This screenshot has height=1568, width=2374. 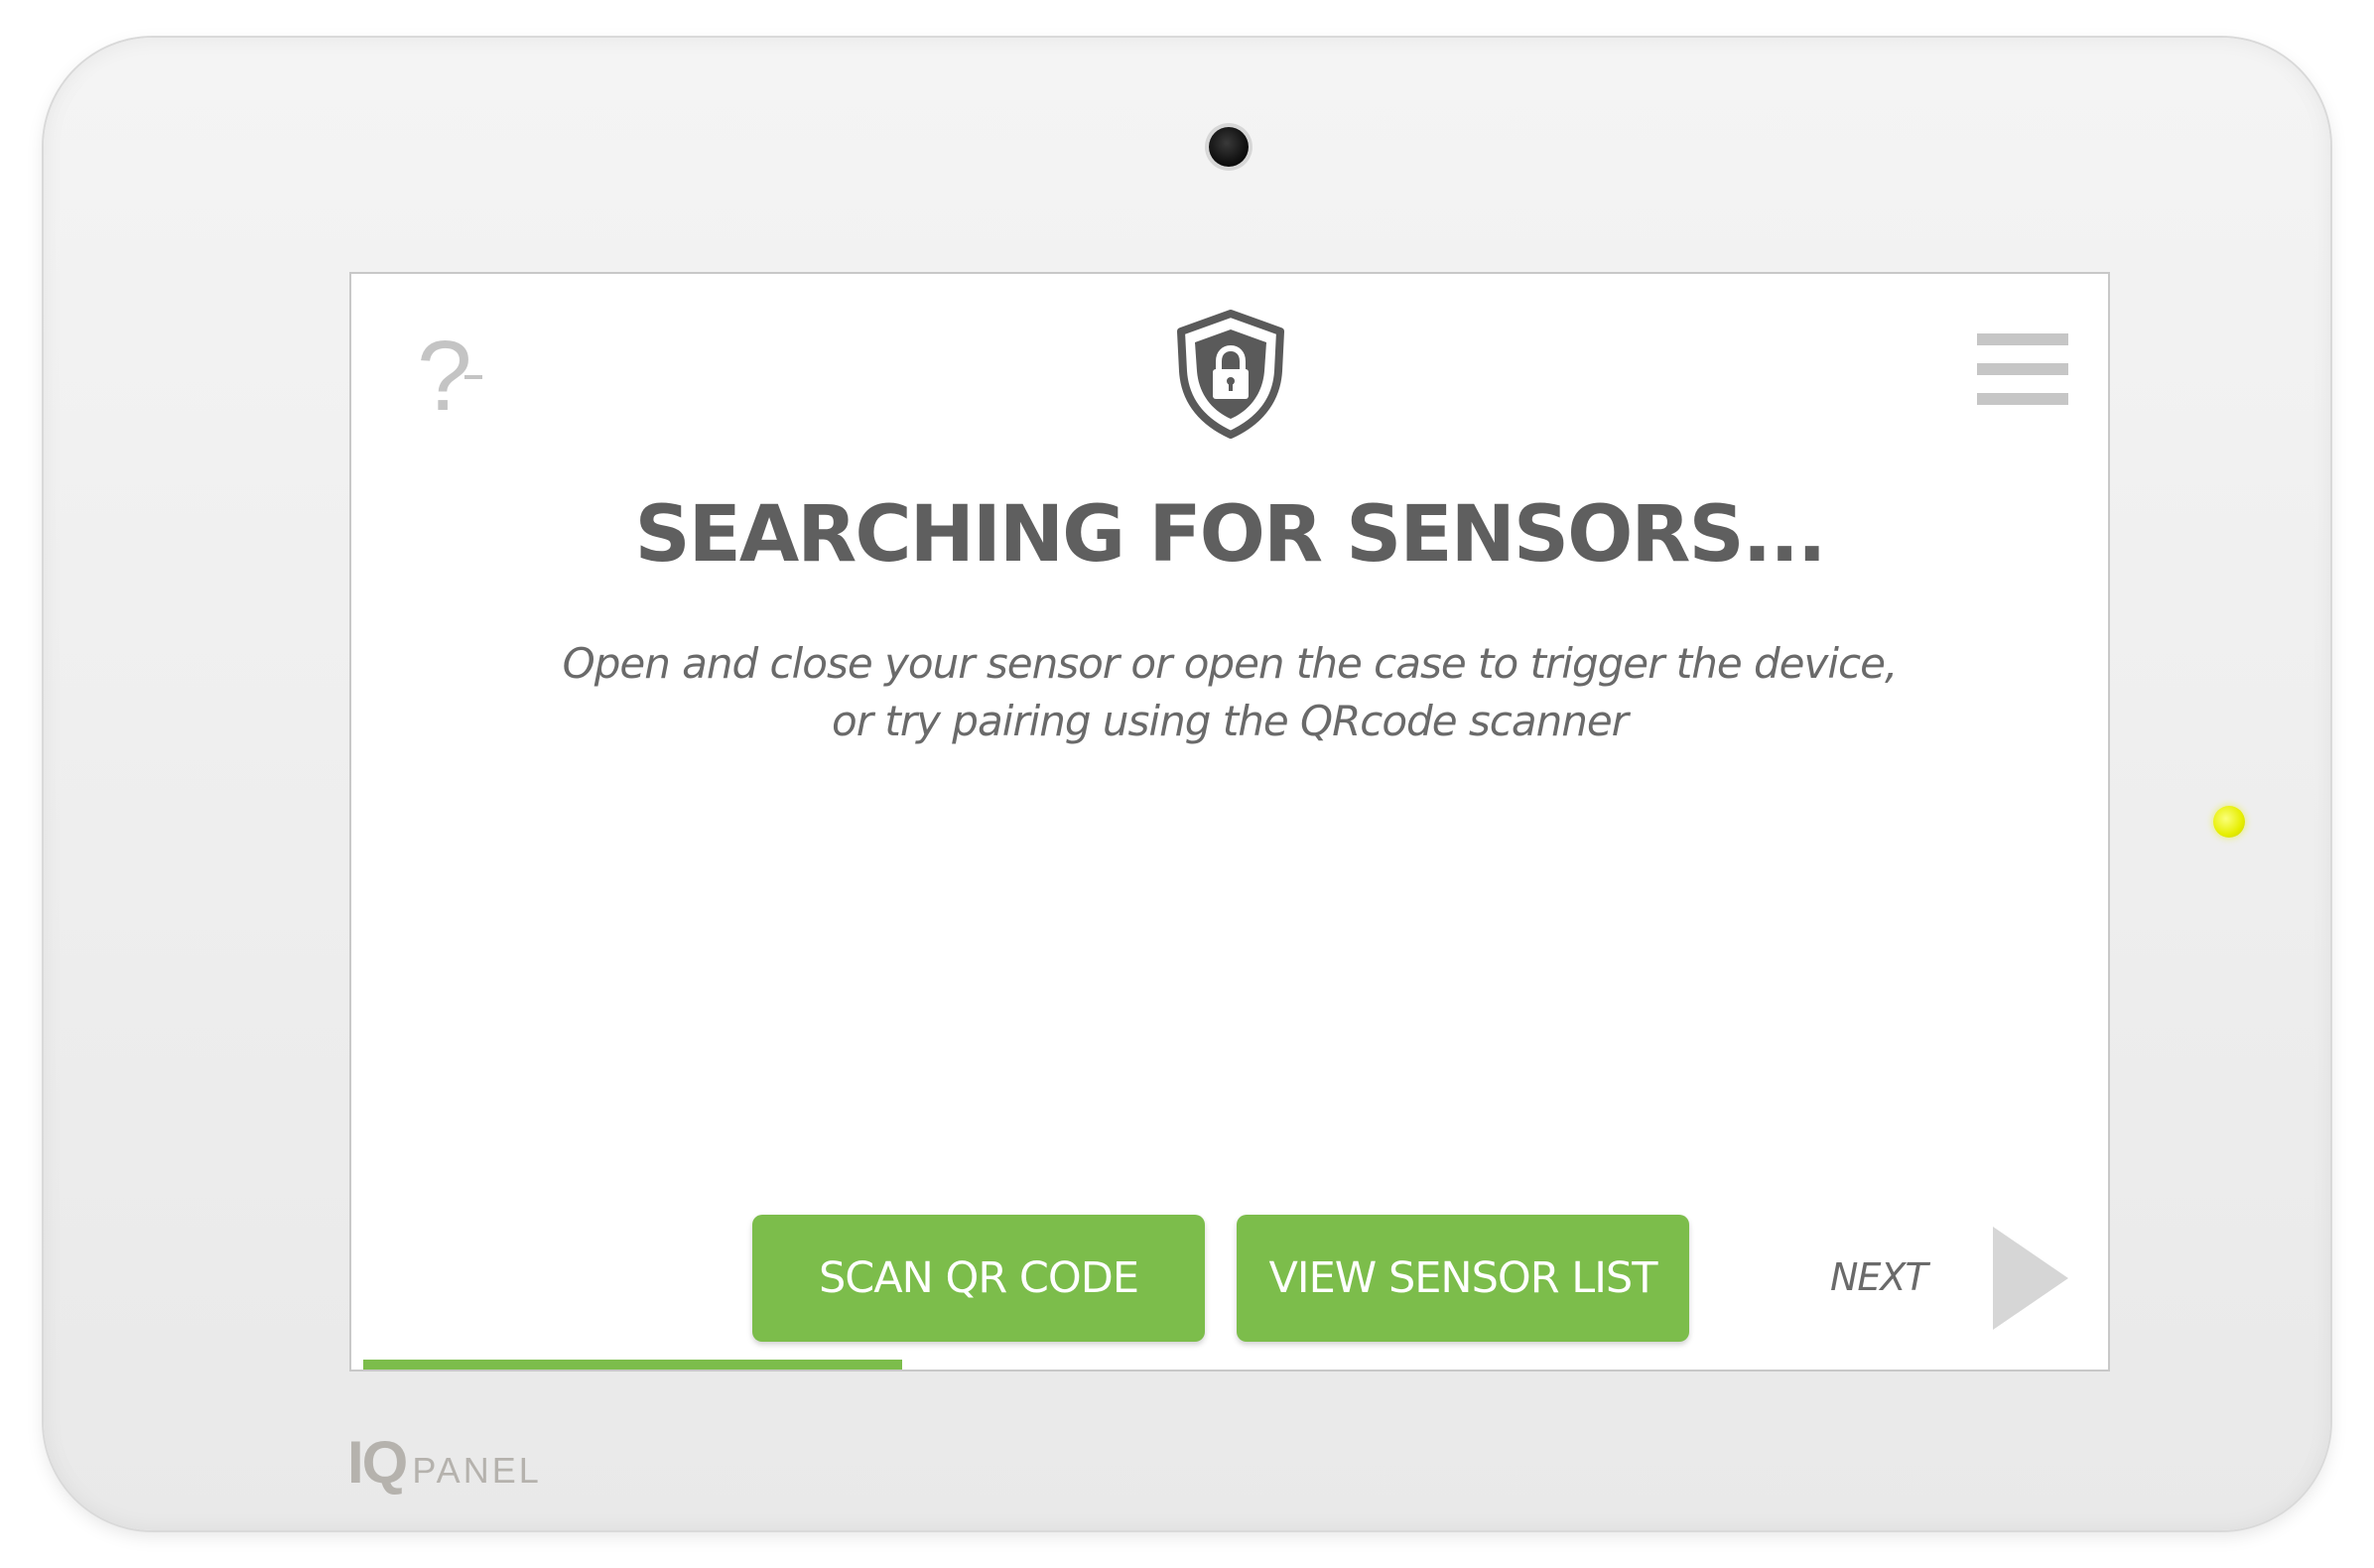 I want to click on shield-lock-icon, so click(x=1230, y=374).